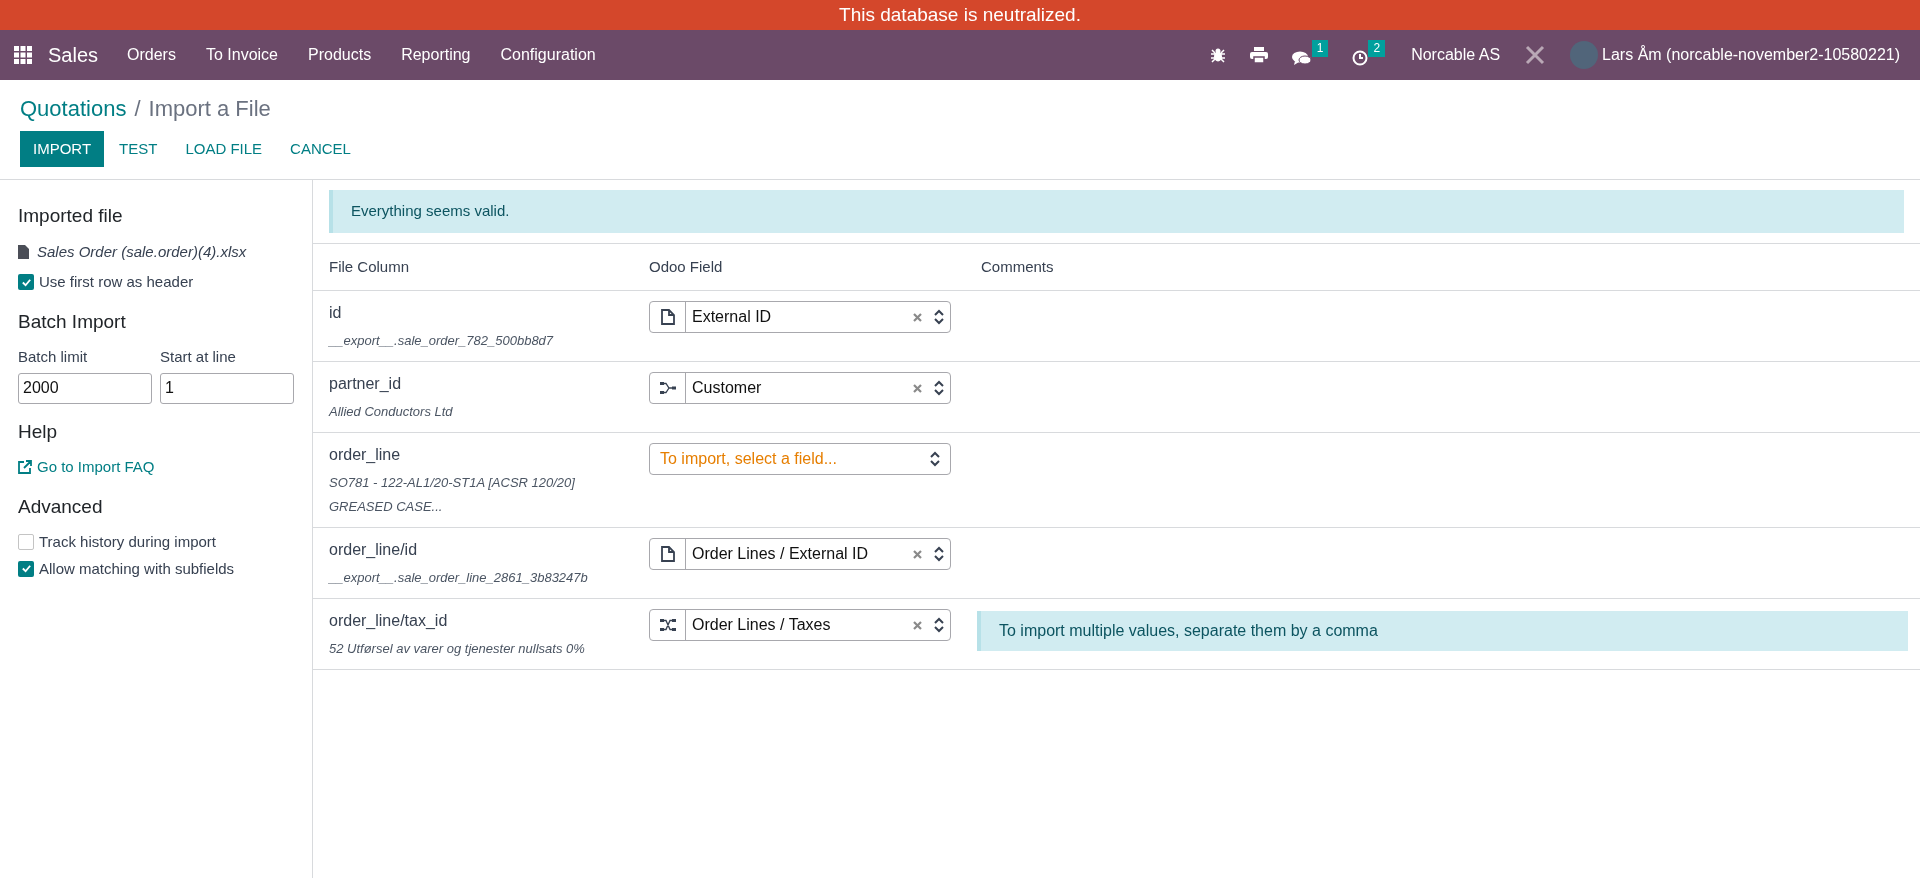 The width and height of the screenshot is (1920, 878). I want to click on action-button: TEST, so click(138, 149).